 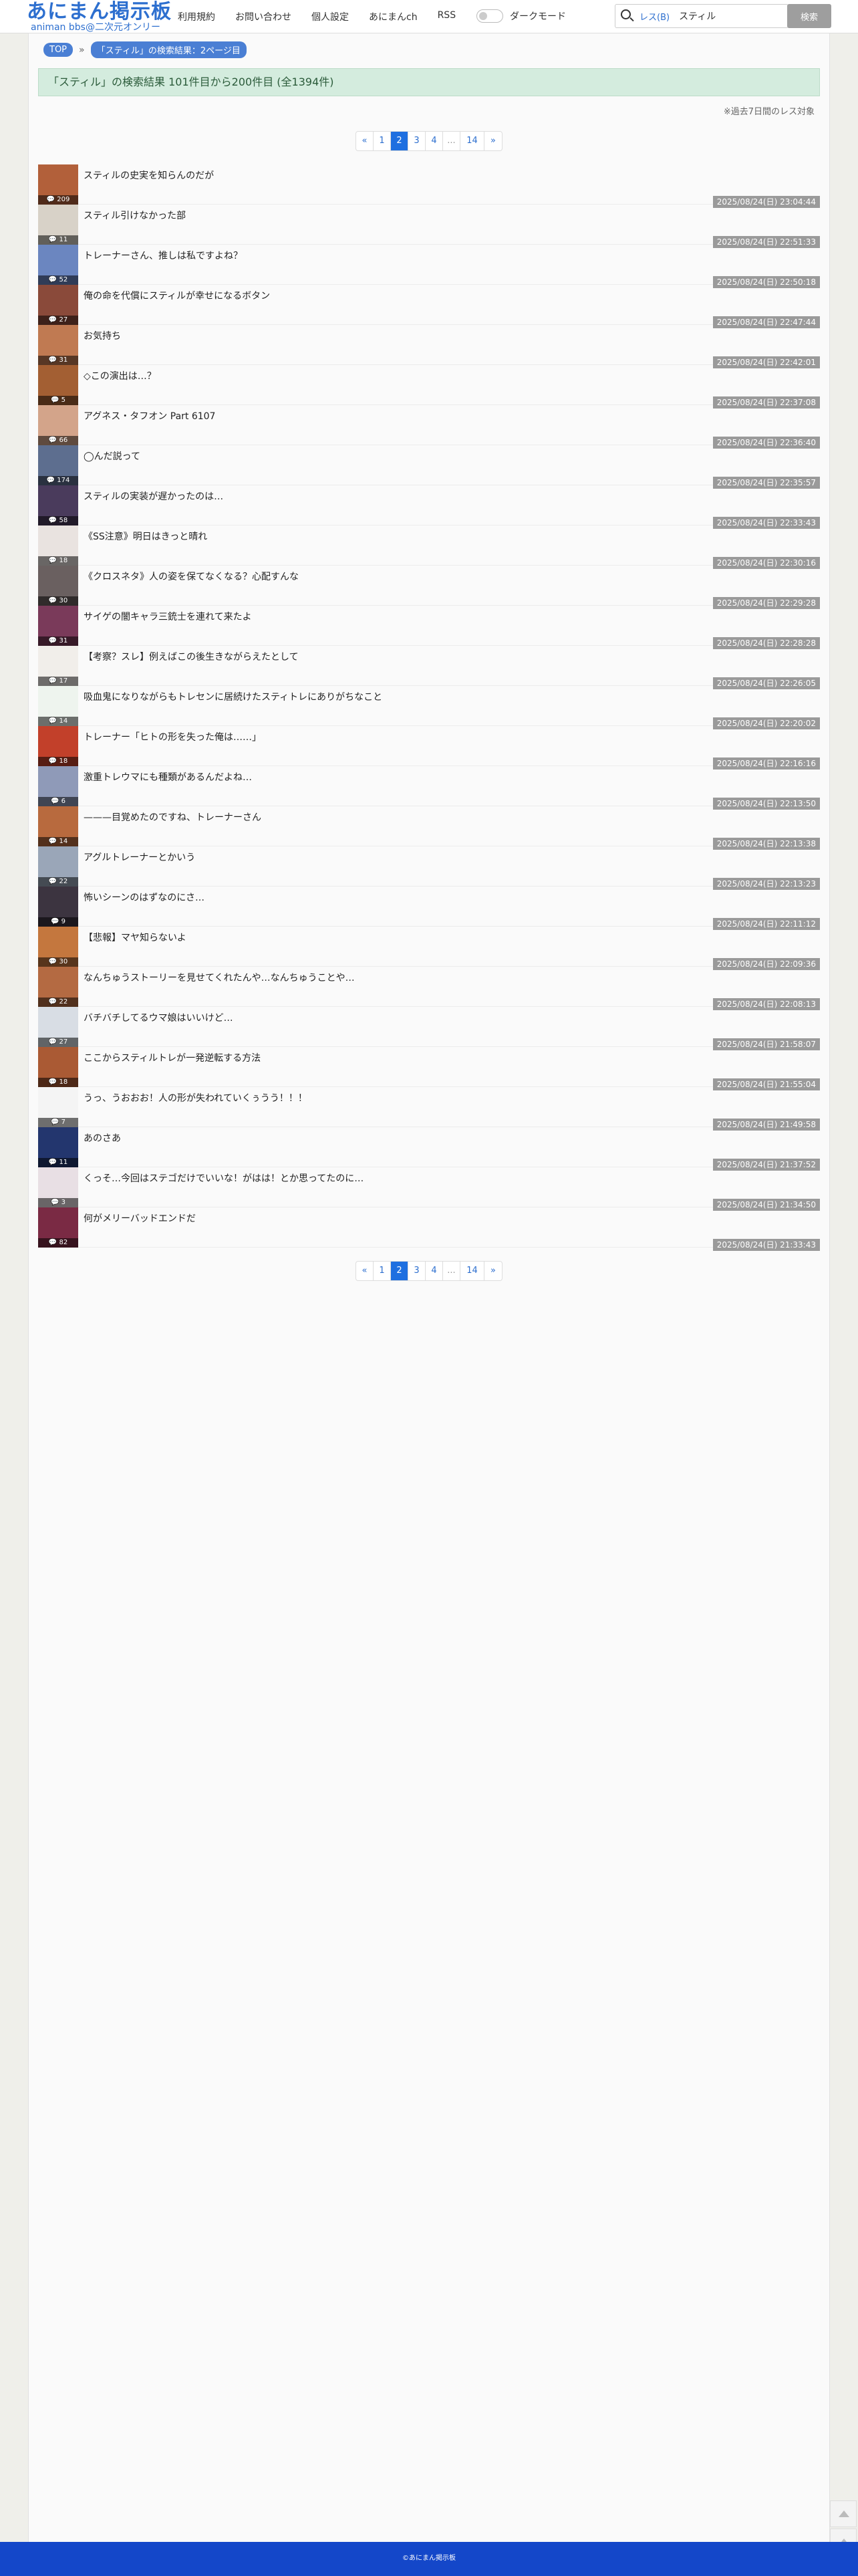 I want to click on nav-terms: 利用規約, so click(x=196, y=16).